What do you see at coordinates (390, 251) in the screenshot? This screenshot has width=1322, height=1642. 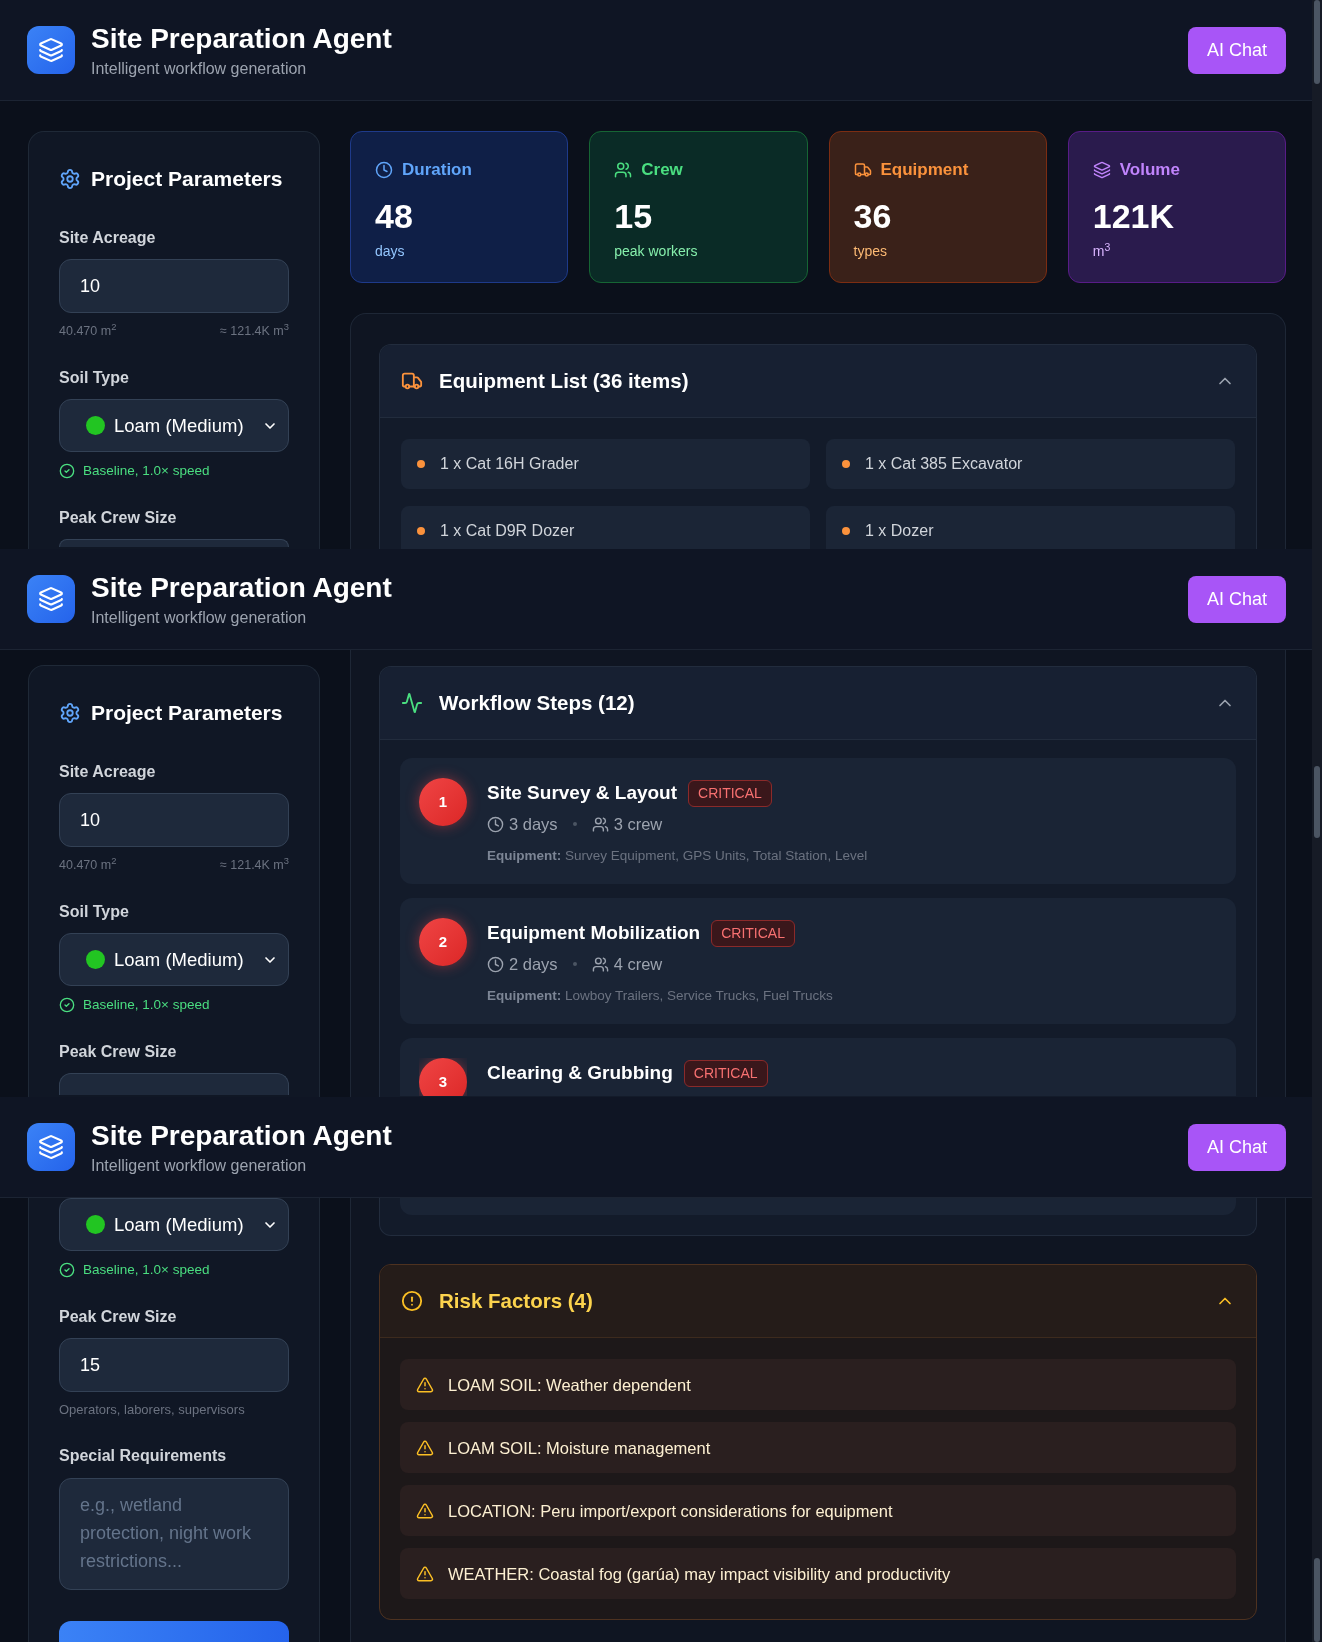 I see `stat-unit: days` at bounding box center [390, 251].